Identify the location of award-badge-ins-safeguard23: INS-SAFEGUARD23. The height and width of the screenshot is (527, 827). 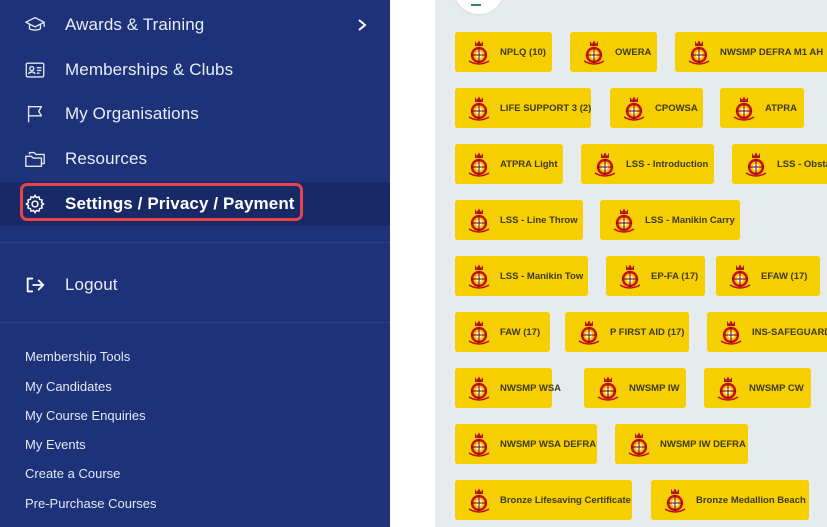
(767, 332).